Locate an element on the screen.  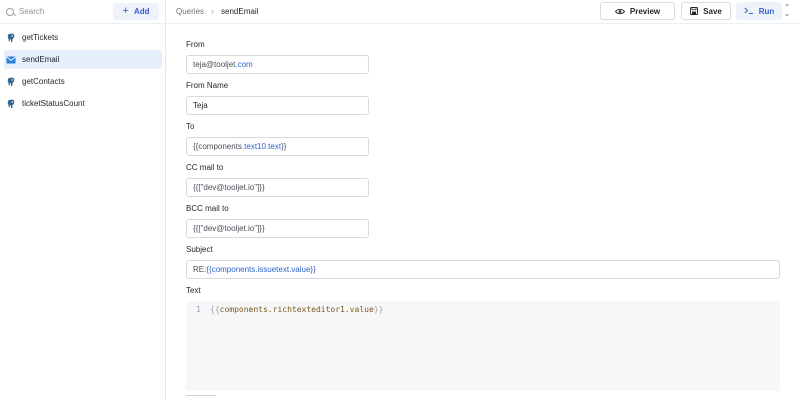
to-value-mid: text10.text is located at coordinates (263, 146).